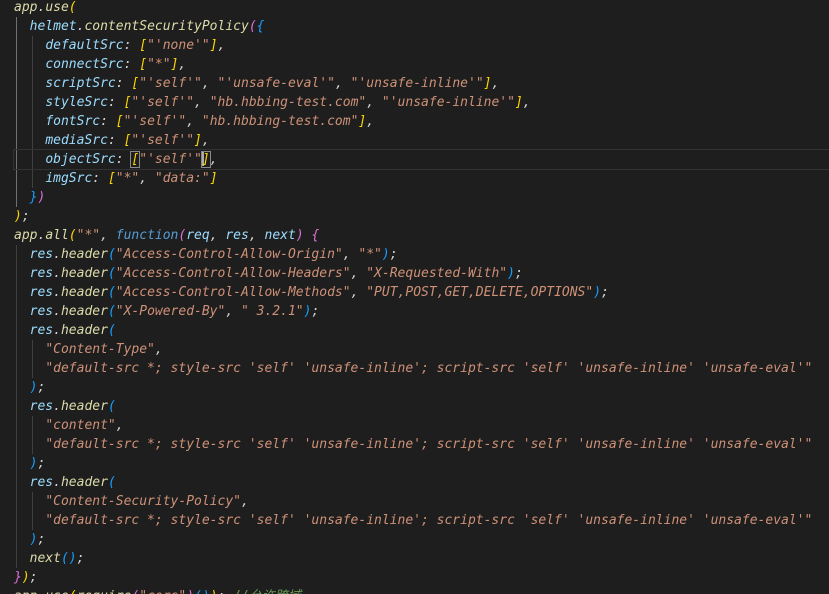 The width and height of the screenshot is (829, 594). Describe the element at coordinates (480, 292) in the screenshot. I see `code-token: "PUT,POST,GET,DELETE,OPTIONS"` at that location.